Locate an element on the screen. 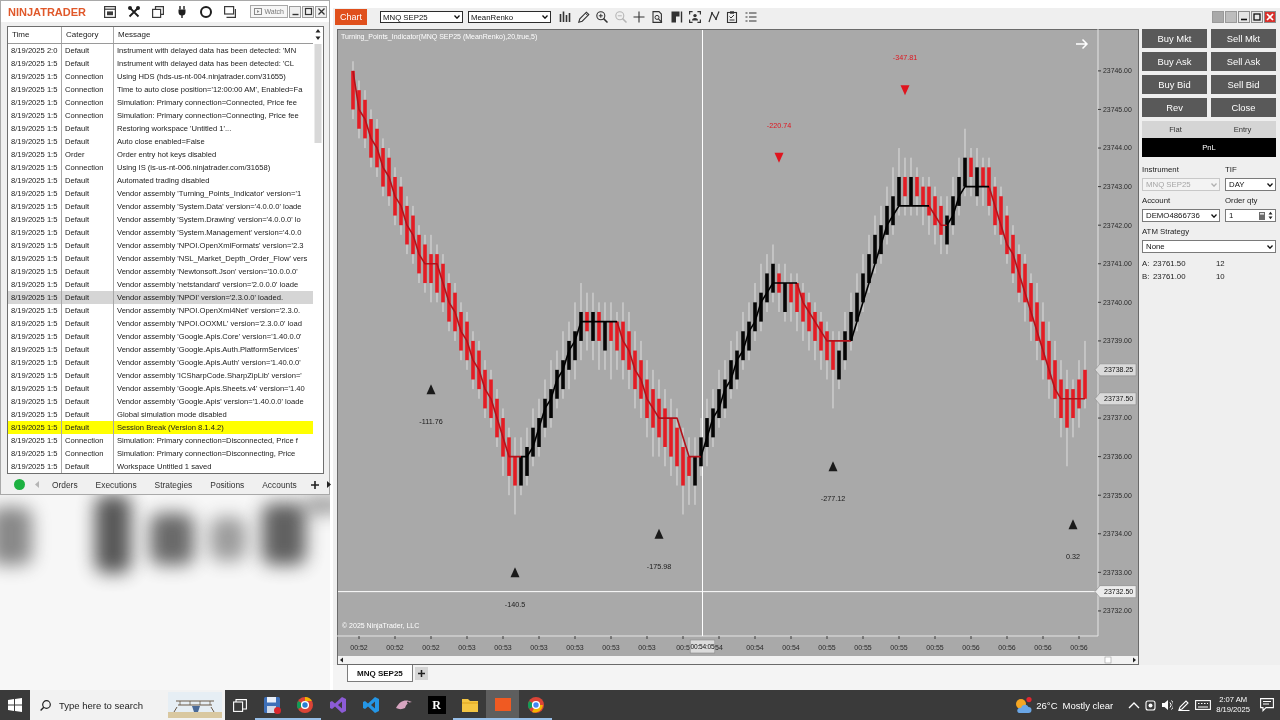  trade-button: Rev is located at coordinates (1174, 107).